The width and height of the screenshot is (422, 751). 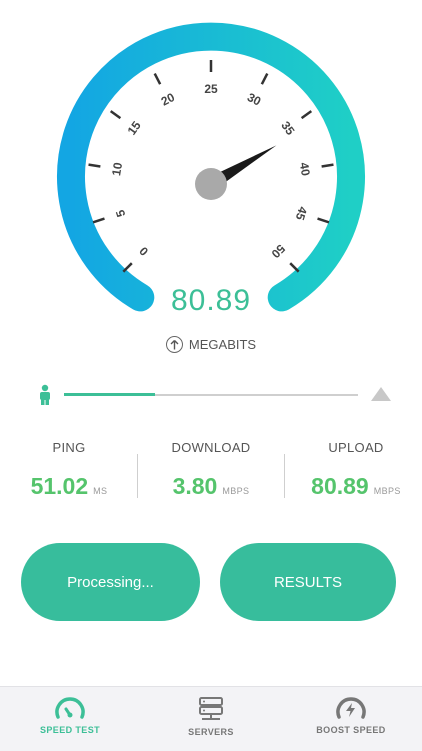 I want to click on gauge-tick-label: 40, so click(x=305, y=169).